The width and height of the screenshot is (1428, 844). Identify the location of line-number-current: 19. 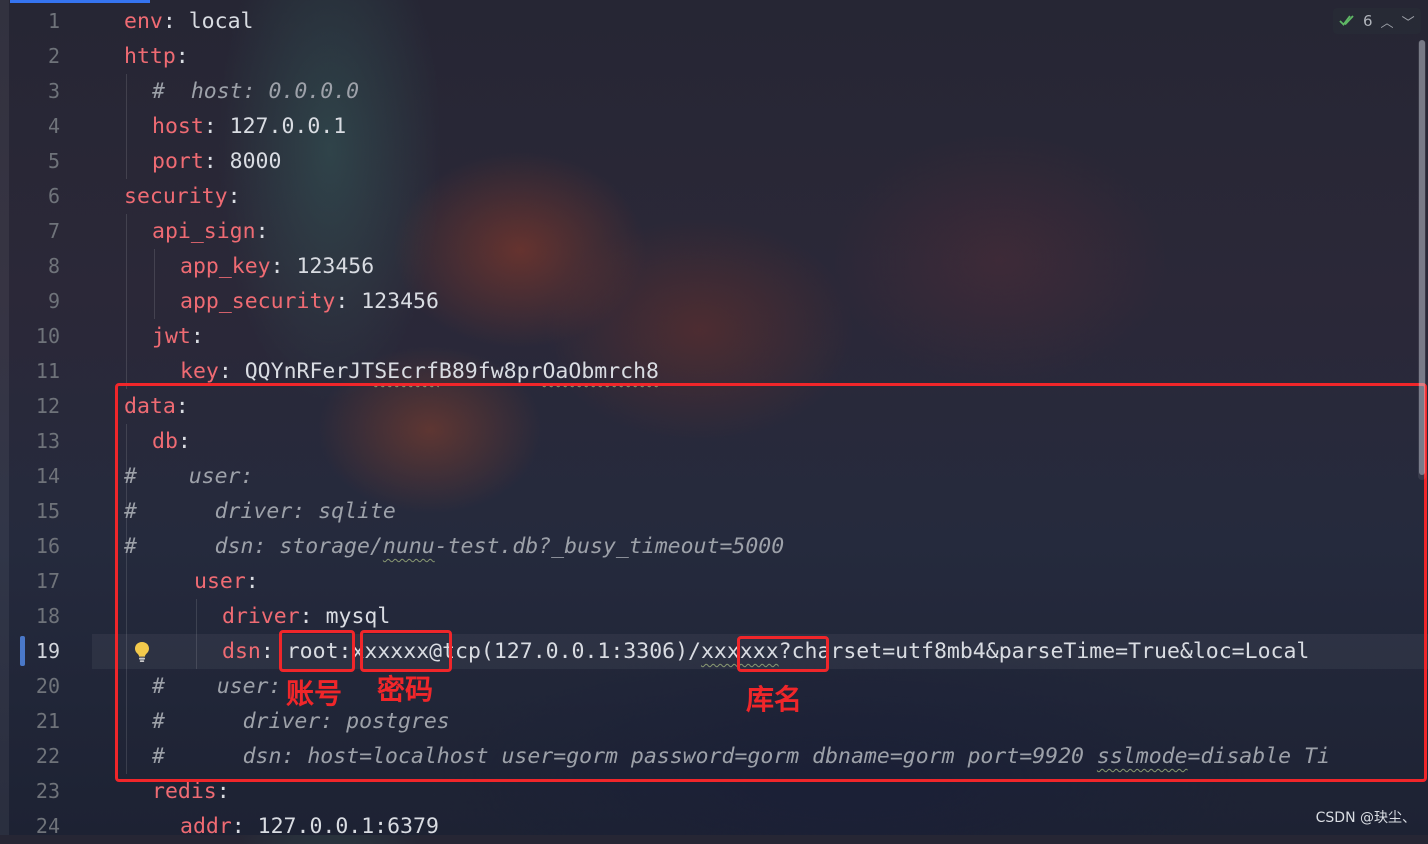
(47, 651).